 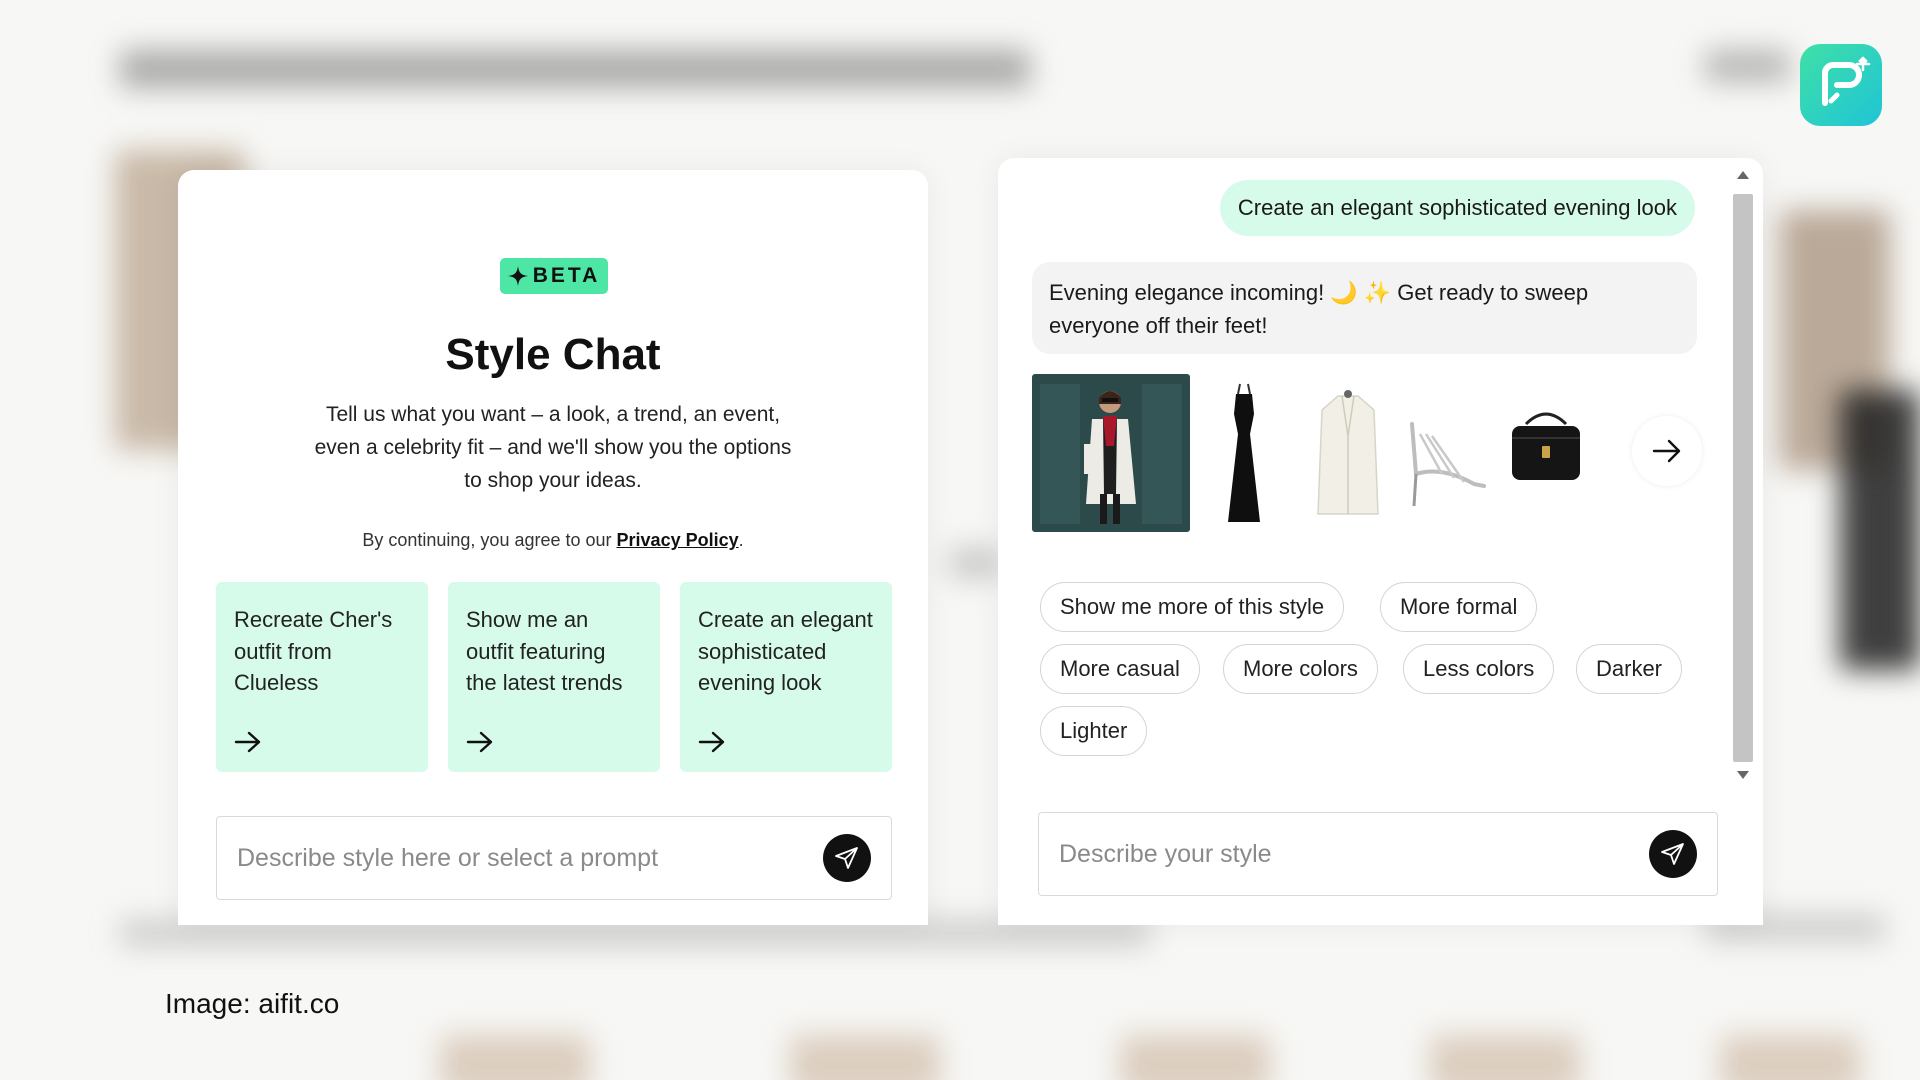 What do you see at coordinates (1244, 453) in the screenshot?
I see `product-black-maxi-dress` at bounding box center [1244, 453].